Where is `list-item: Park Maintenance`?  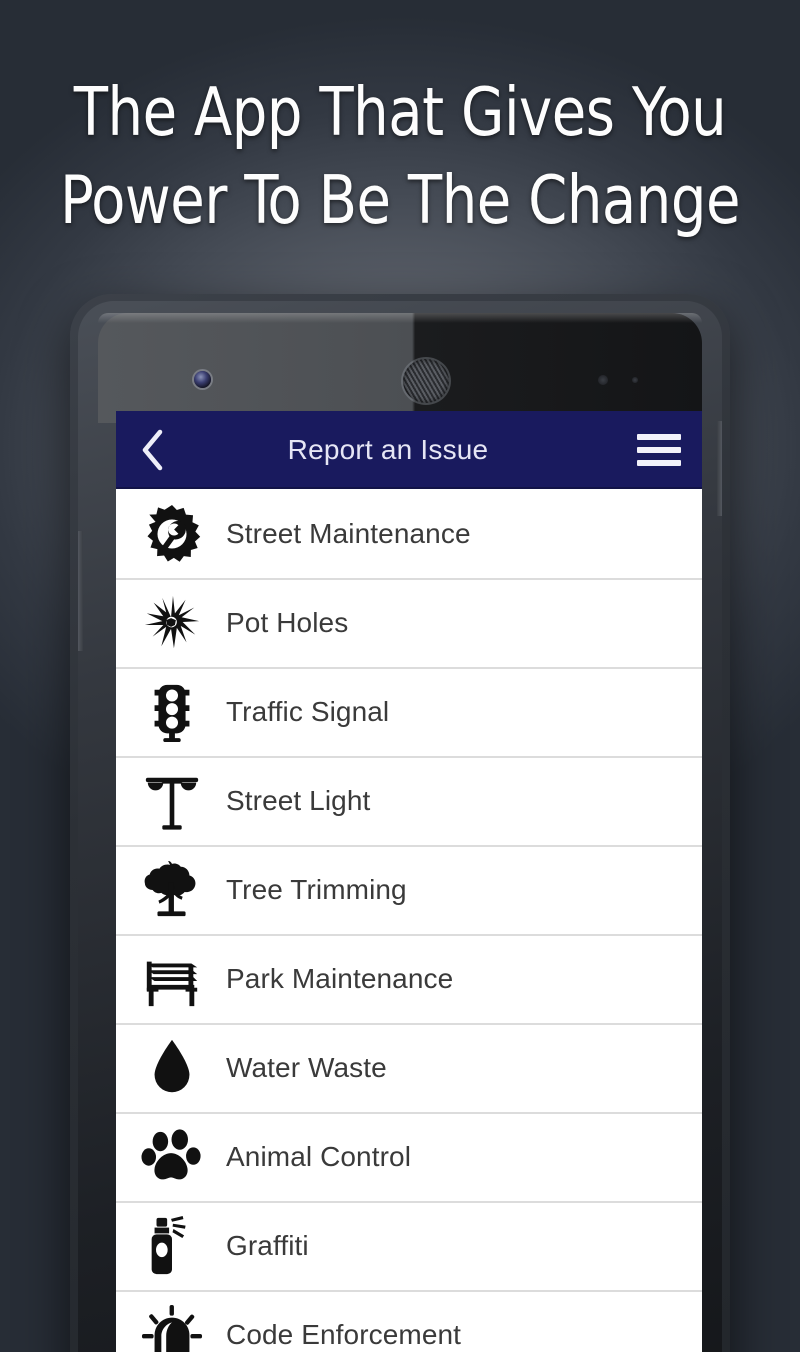 list-item: Park Maintenance is located at coordinates (409, 978).